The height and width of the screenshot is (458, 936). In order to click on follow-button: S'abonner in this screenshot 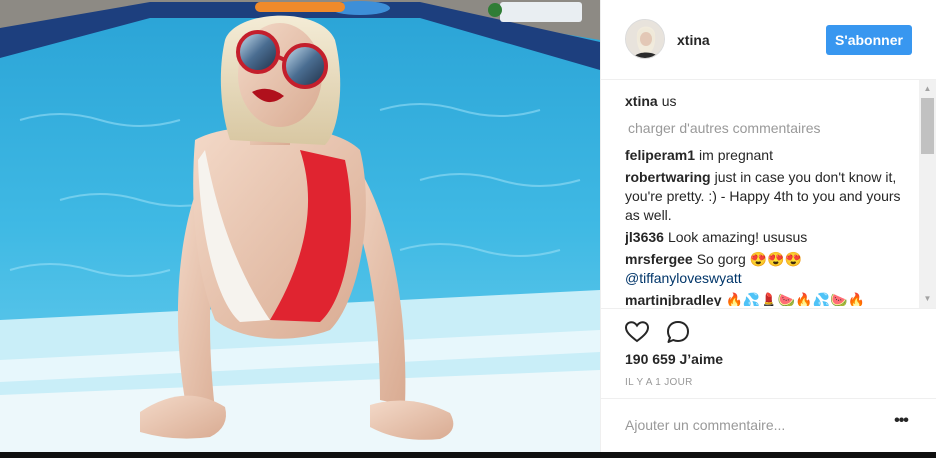, I will do `click(869, 40)`.